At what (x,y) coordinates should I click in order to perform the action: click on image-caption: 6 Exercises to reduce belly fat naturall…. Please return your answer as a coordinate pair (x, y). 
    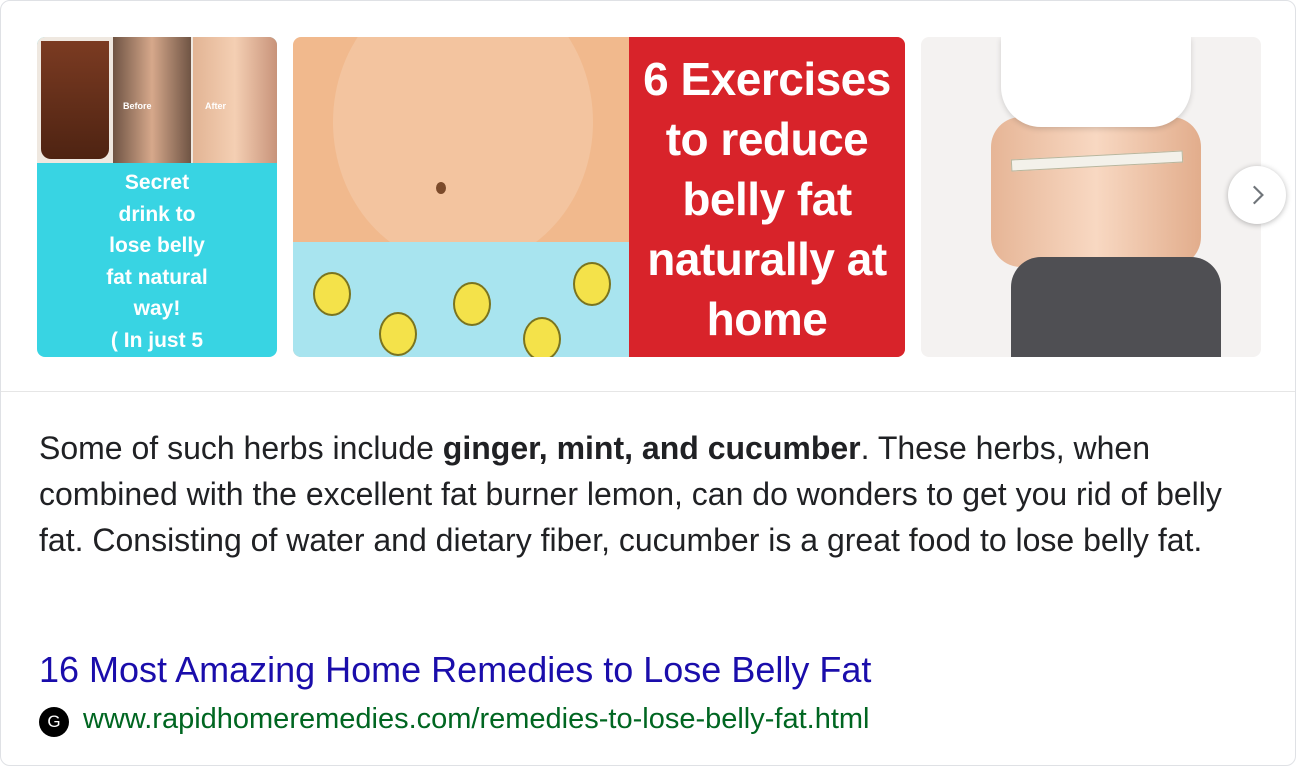
    Looking at the image, I should click on (767, 199).